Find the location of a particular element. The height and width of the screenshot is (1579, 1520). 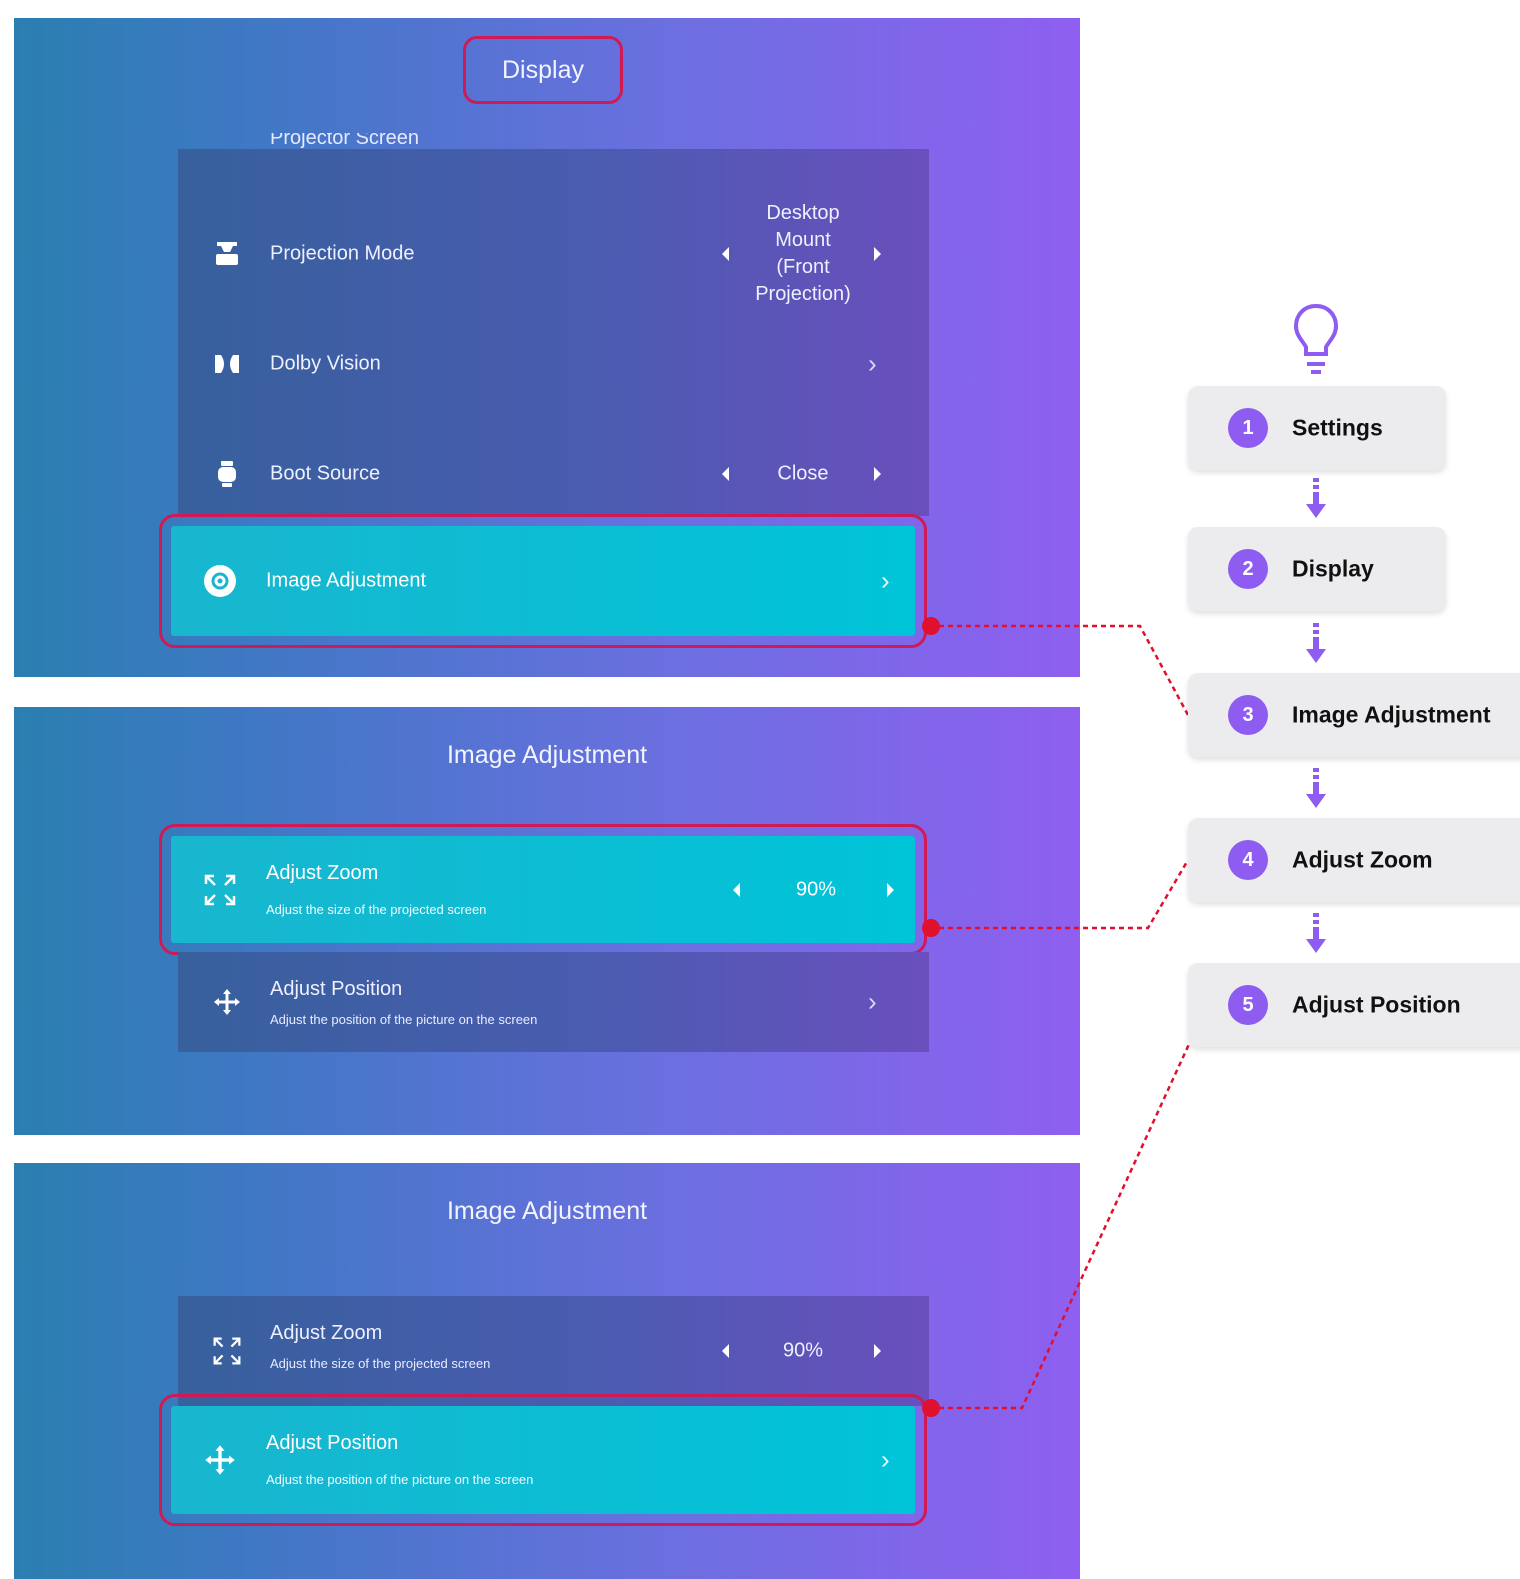

step-number-badge: 1 is located at coordinates (1248, 428).